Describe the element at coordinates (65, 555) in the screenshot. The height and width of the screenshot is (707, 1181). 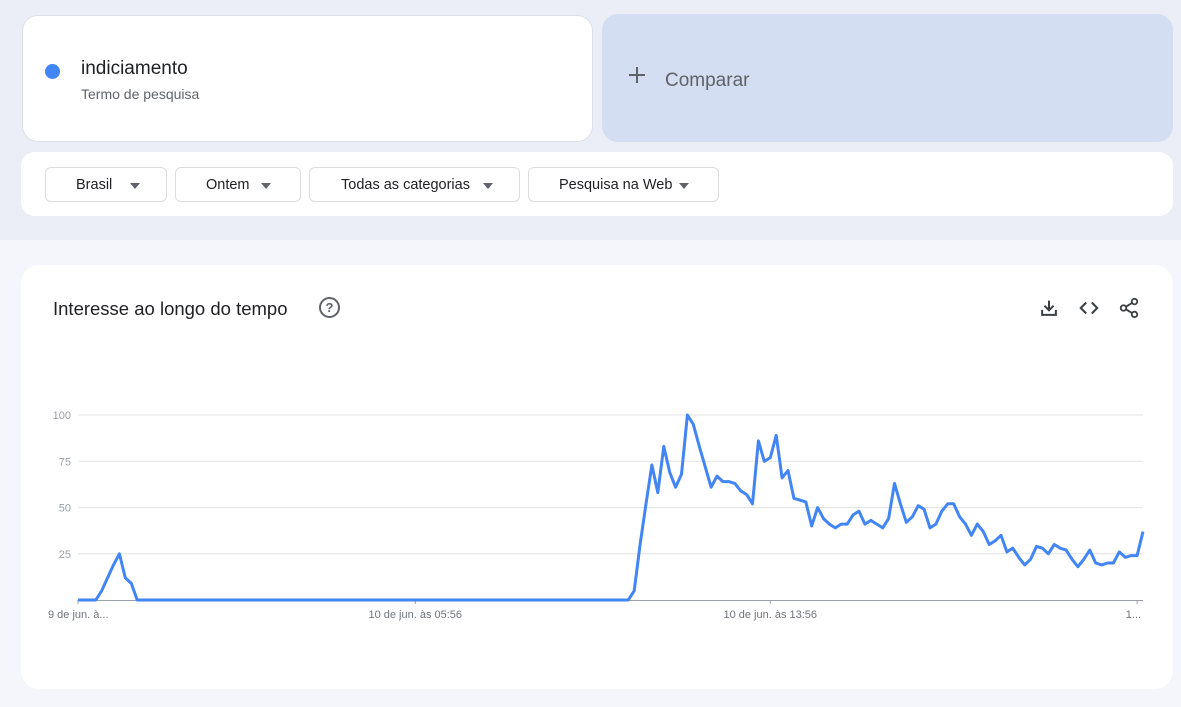
I see `y-tick-label: 25` at that location.